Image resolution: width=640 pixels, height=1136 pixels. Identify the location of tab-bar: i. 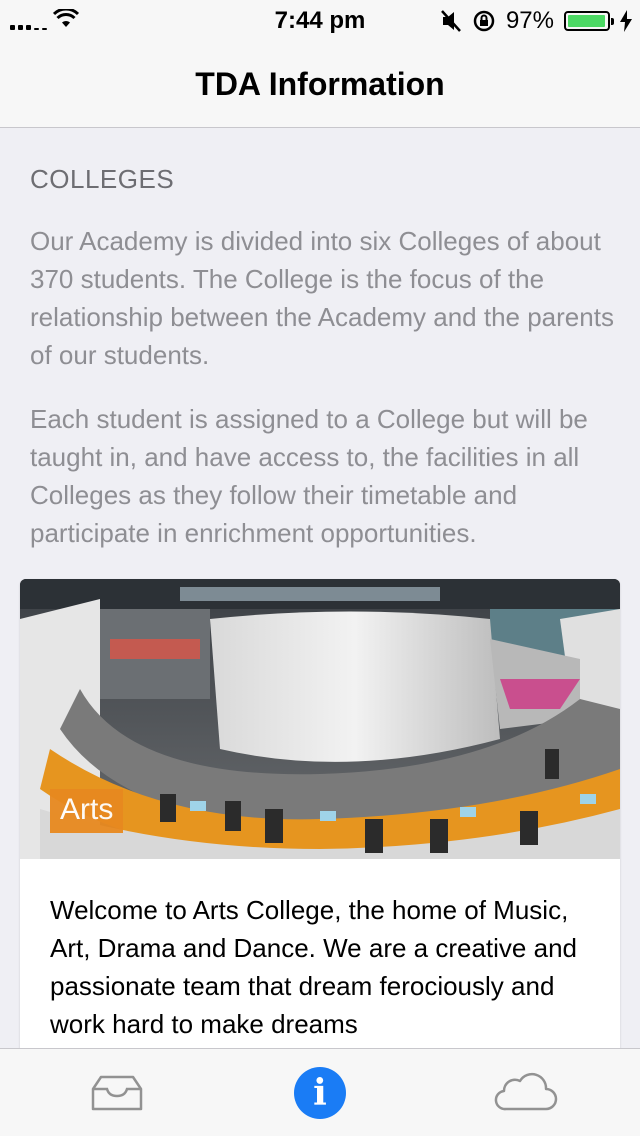
(320, 1092).